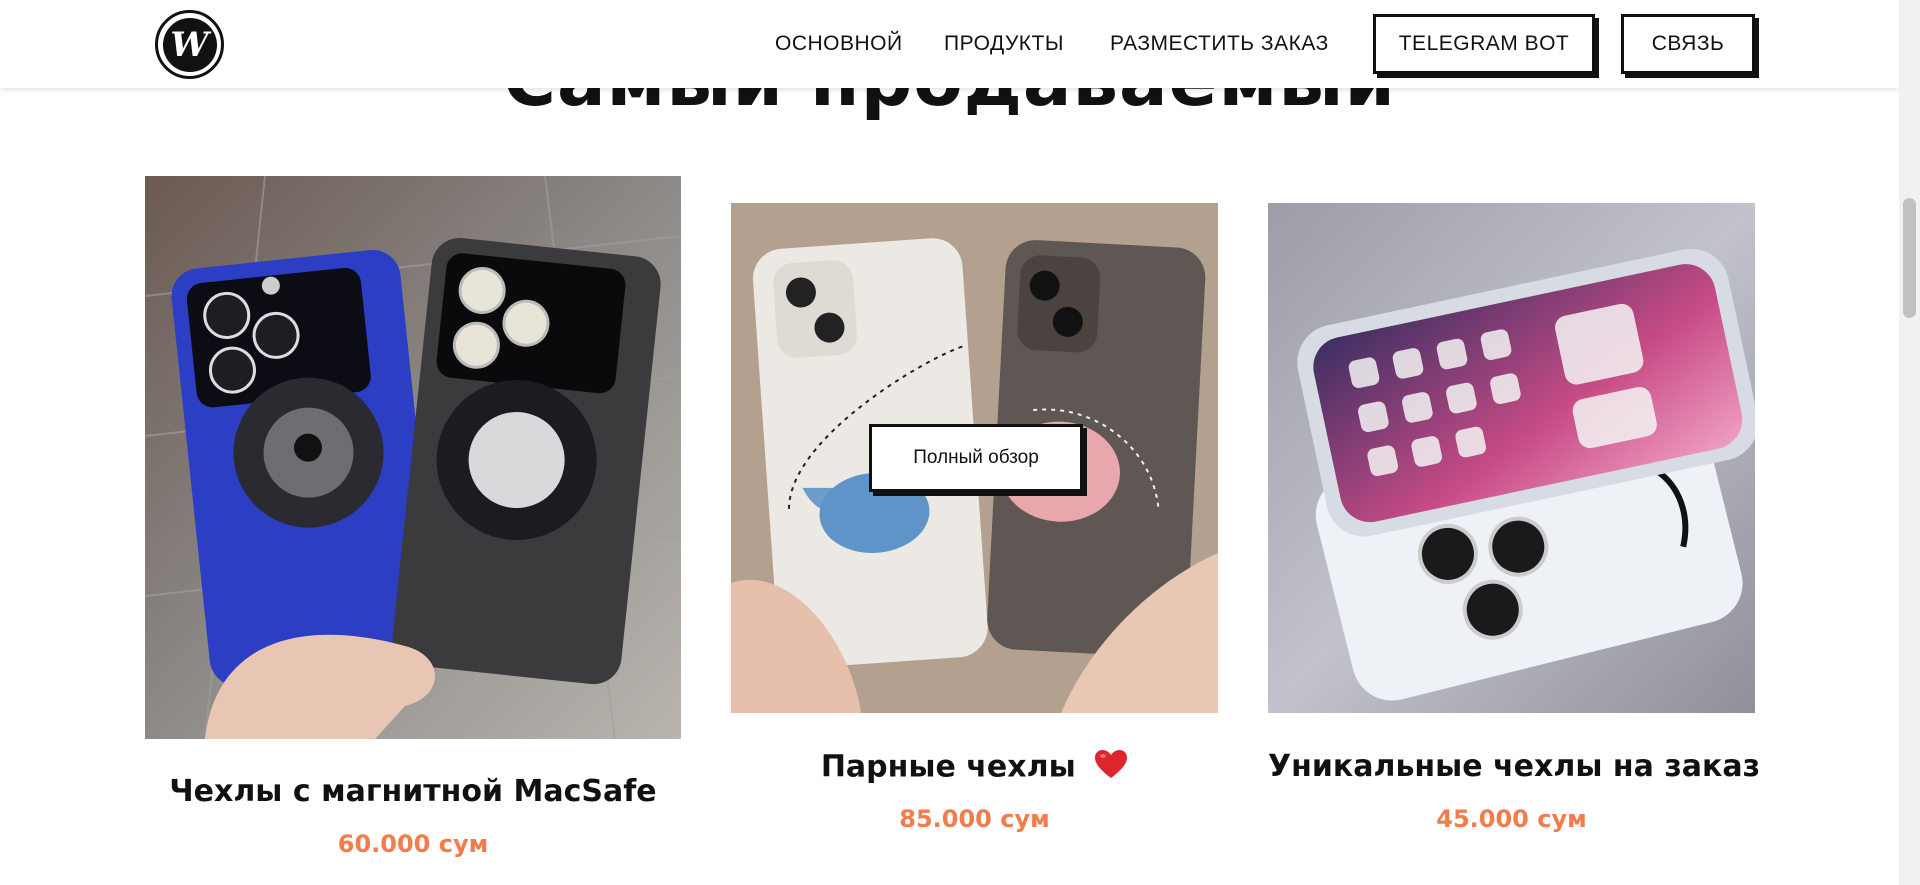  What do you see at coordinates (1111, 768) in the screenshot?
I see `heart-icon` at bounding box center [1111, 768].